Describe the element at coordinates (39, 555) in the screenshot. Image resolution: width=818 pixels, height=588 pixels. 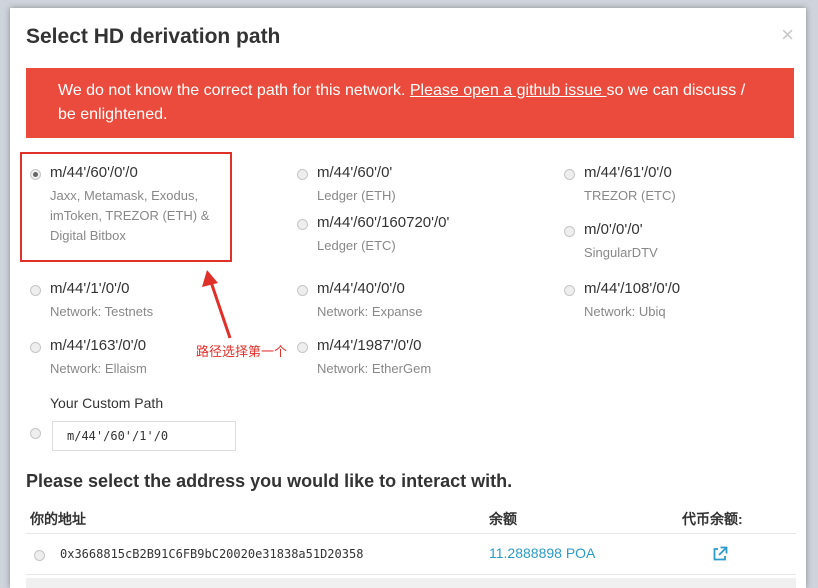
I see `address-radio` at that location.